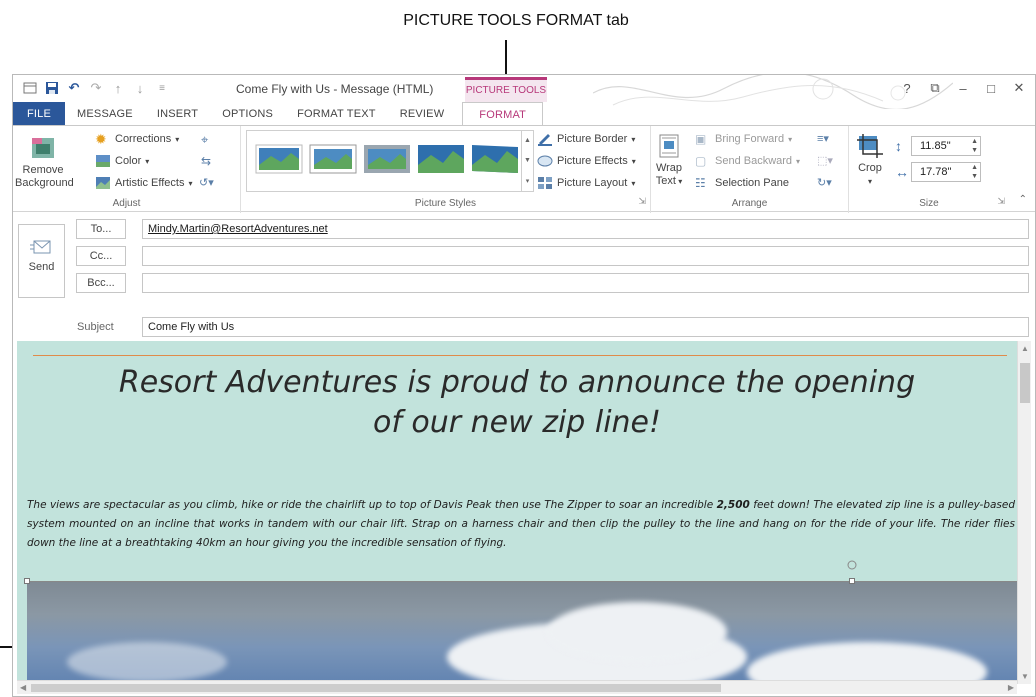  Describe the element at coordinates (946, 172) in the screenshot. I see `shape-width-input: 17.78" ▲ ▼` at that location.